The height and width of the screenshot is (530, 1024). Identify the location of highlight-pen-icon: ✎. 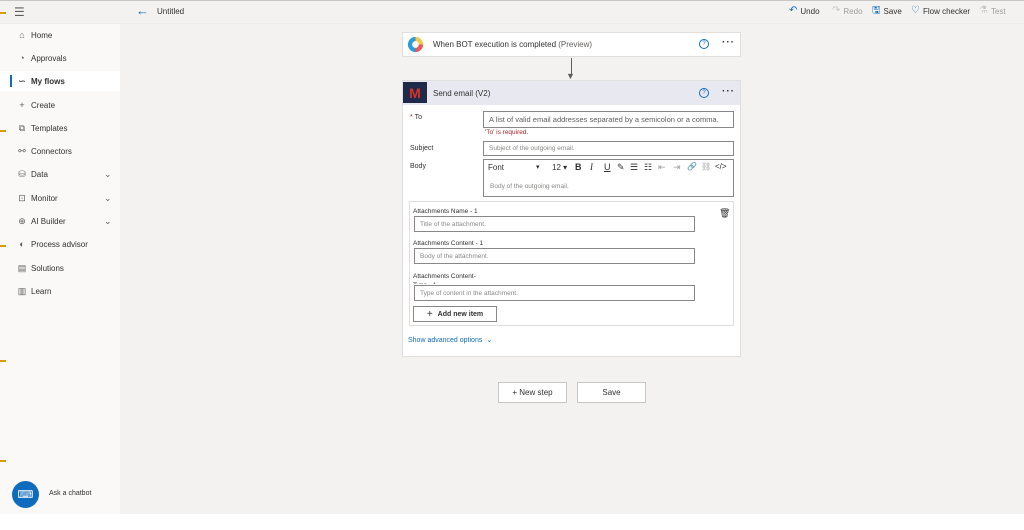
(621, 167).